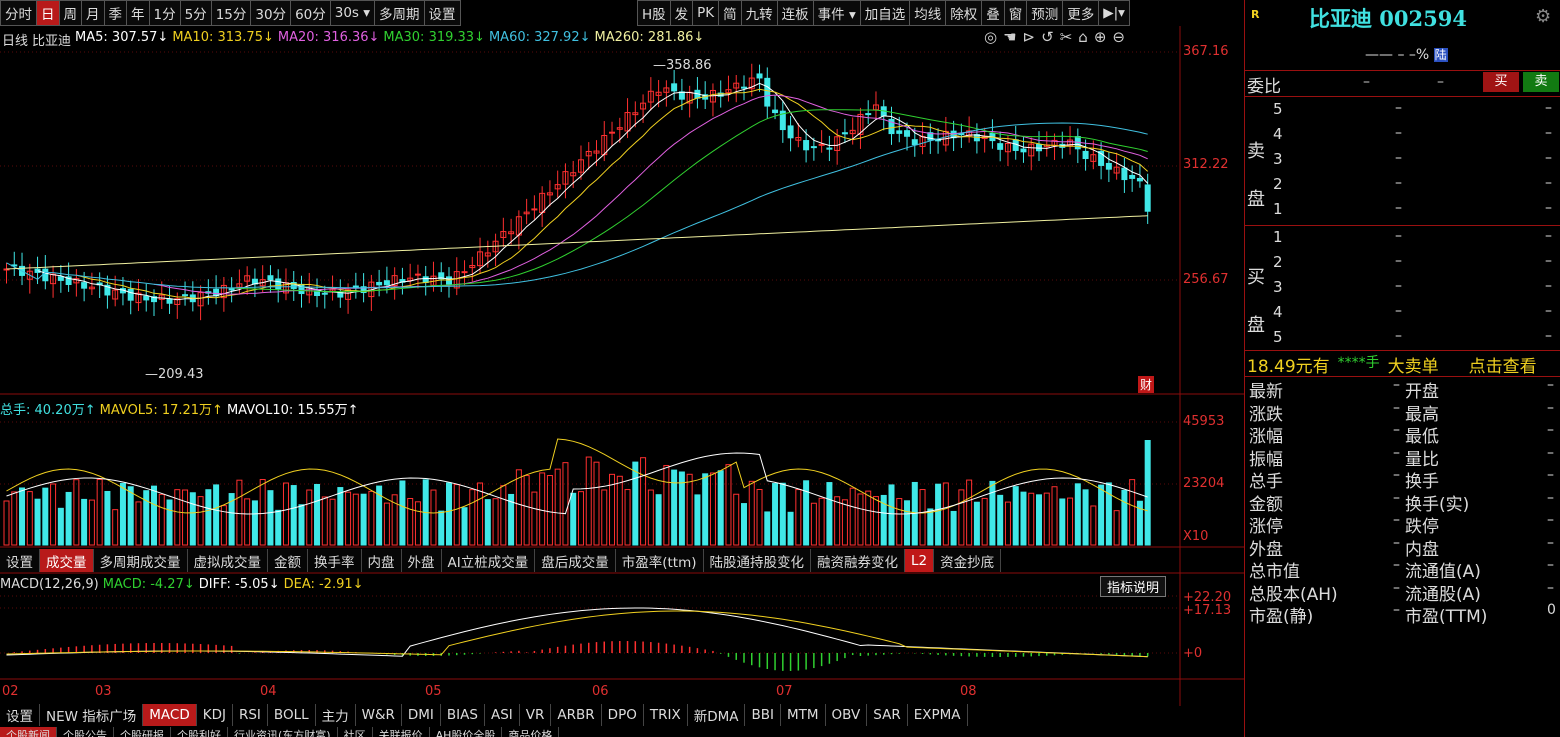 The width and height of the screenshot is (1560, 737). Describe the element at coordinates (1100, 37) in the screenshot. I see `zoom-in-icon: ⊕` at that location.